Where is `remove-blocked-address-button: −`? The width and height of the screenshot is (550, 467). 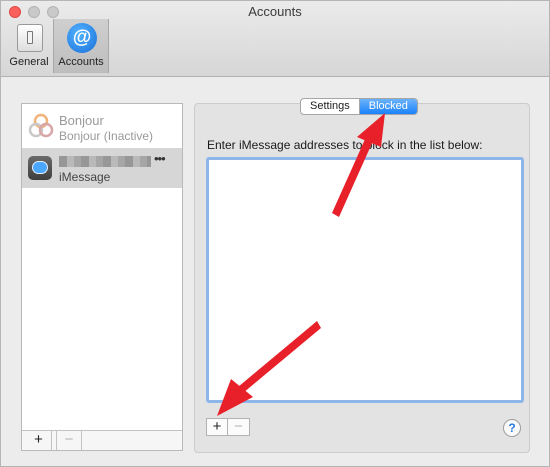 remove-blocked-address-button: − is located at coordinates (239, 427).